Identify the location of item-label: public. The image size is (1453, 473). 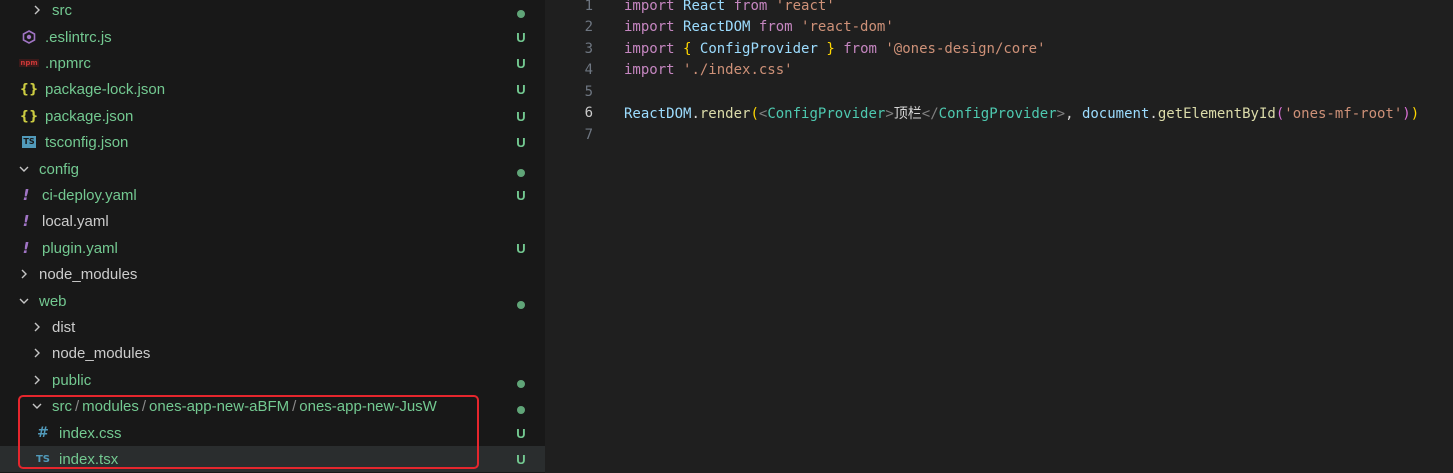
(72, 380).